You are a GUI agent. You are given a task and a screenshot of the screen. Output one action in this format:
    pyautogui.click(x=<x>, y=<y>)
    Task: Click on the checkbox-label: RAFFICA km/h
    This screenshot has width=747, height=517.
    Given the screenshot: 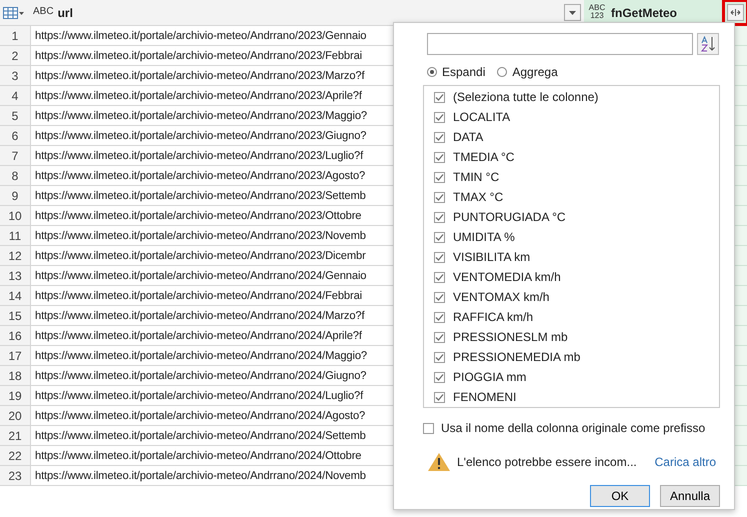 What is the action you would take?
    pyautogui.click(x=493, y=317)
    